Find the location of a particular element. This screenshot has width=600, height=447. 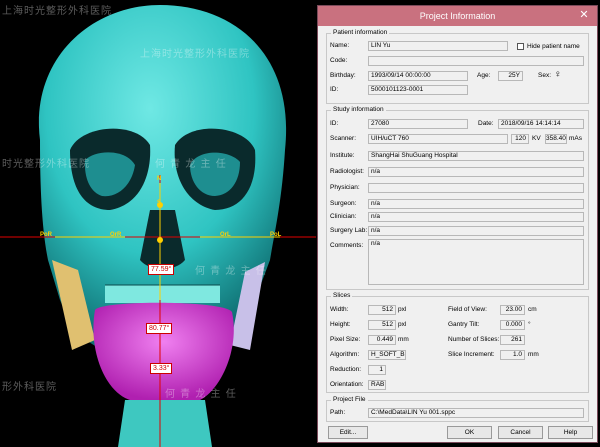

group-title: Patient information is located at coordinates (360, 32).